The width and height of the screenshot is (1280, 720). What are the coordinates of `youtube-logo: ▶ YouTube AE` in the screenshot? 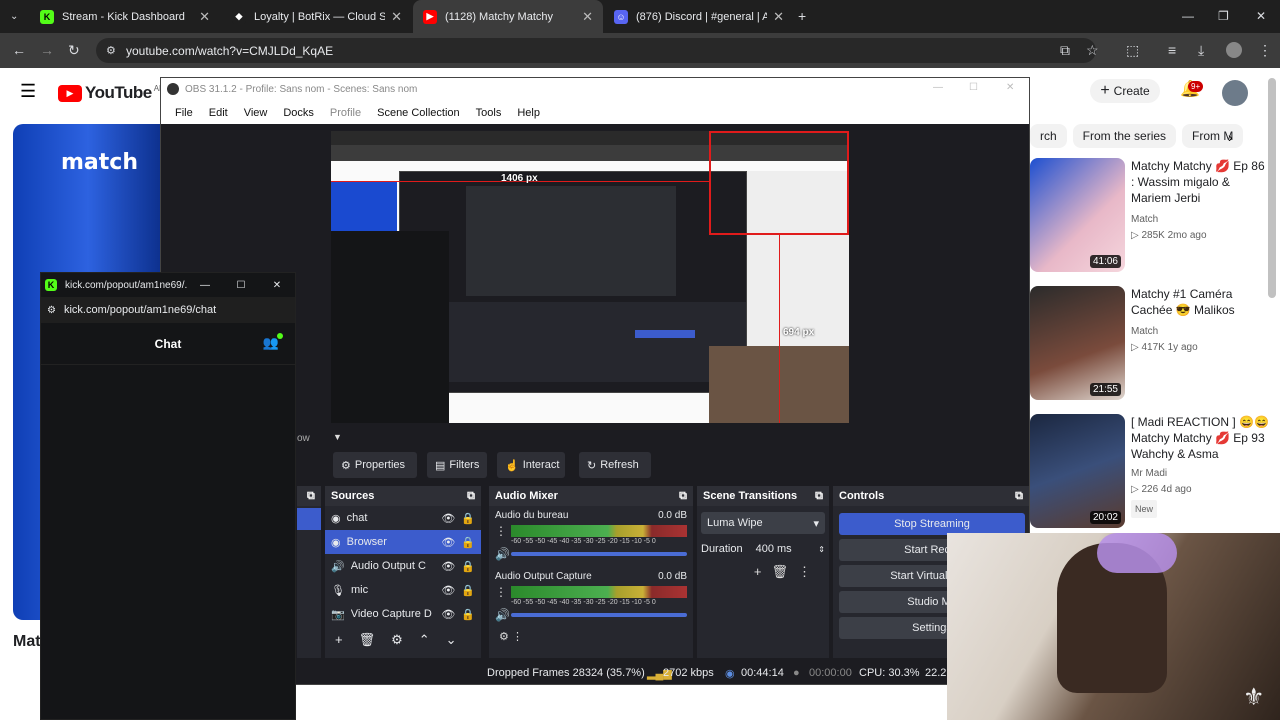 It's located at (111, 93).